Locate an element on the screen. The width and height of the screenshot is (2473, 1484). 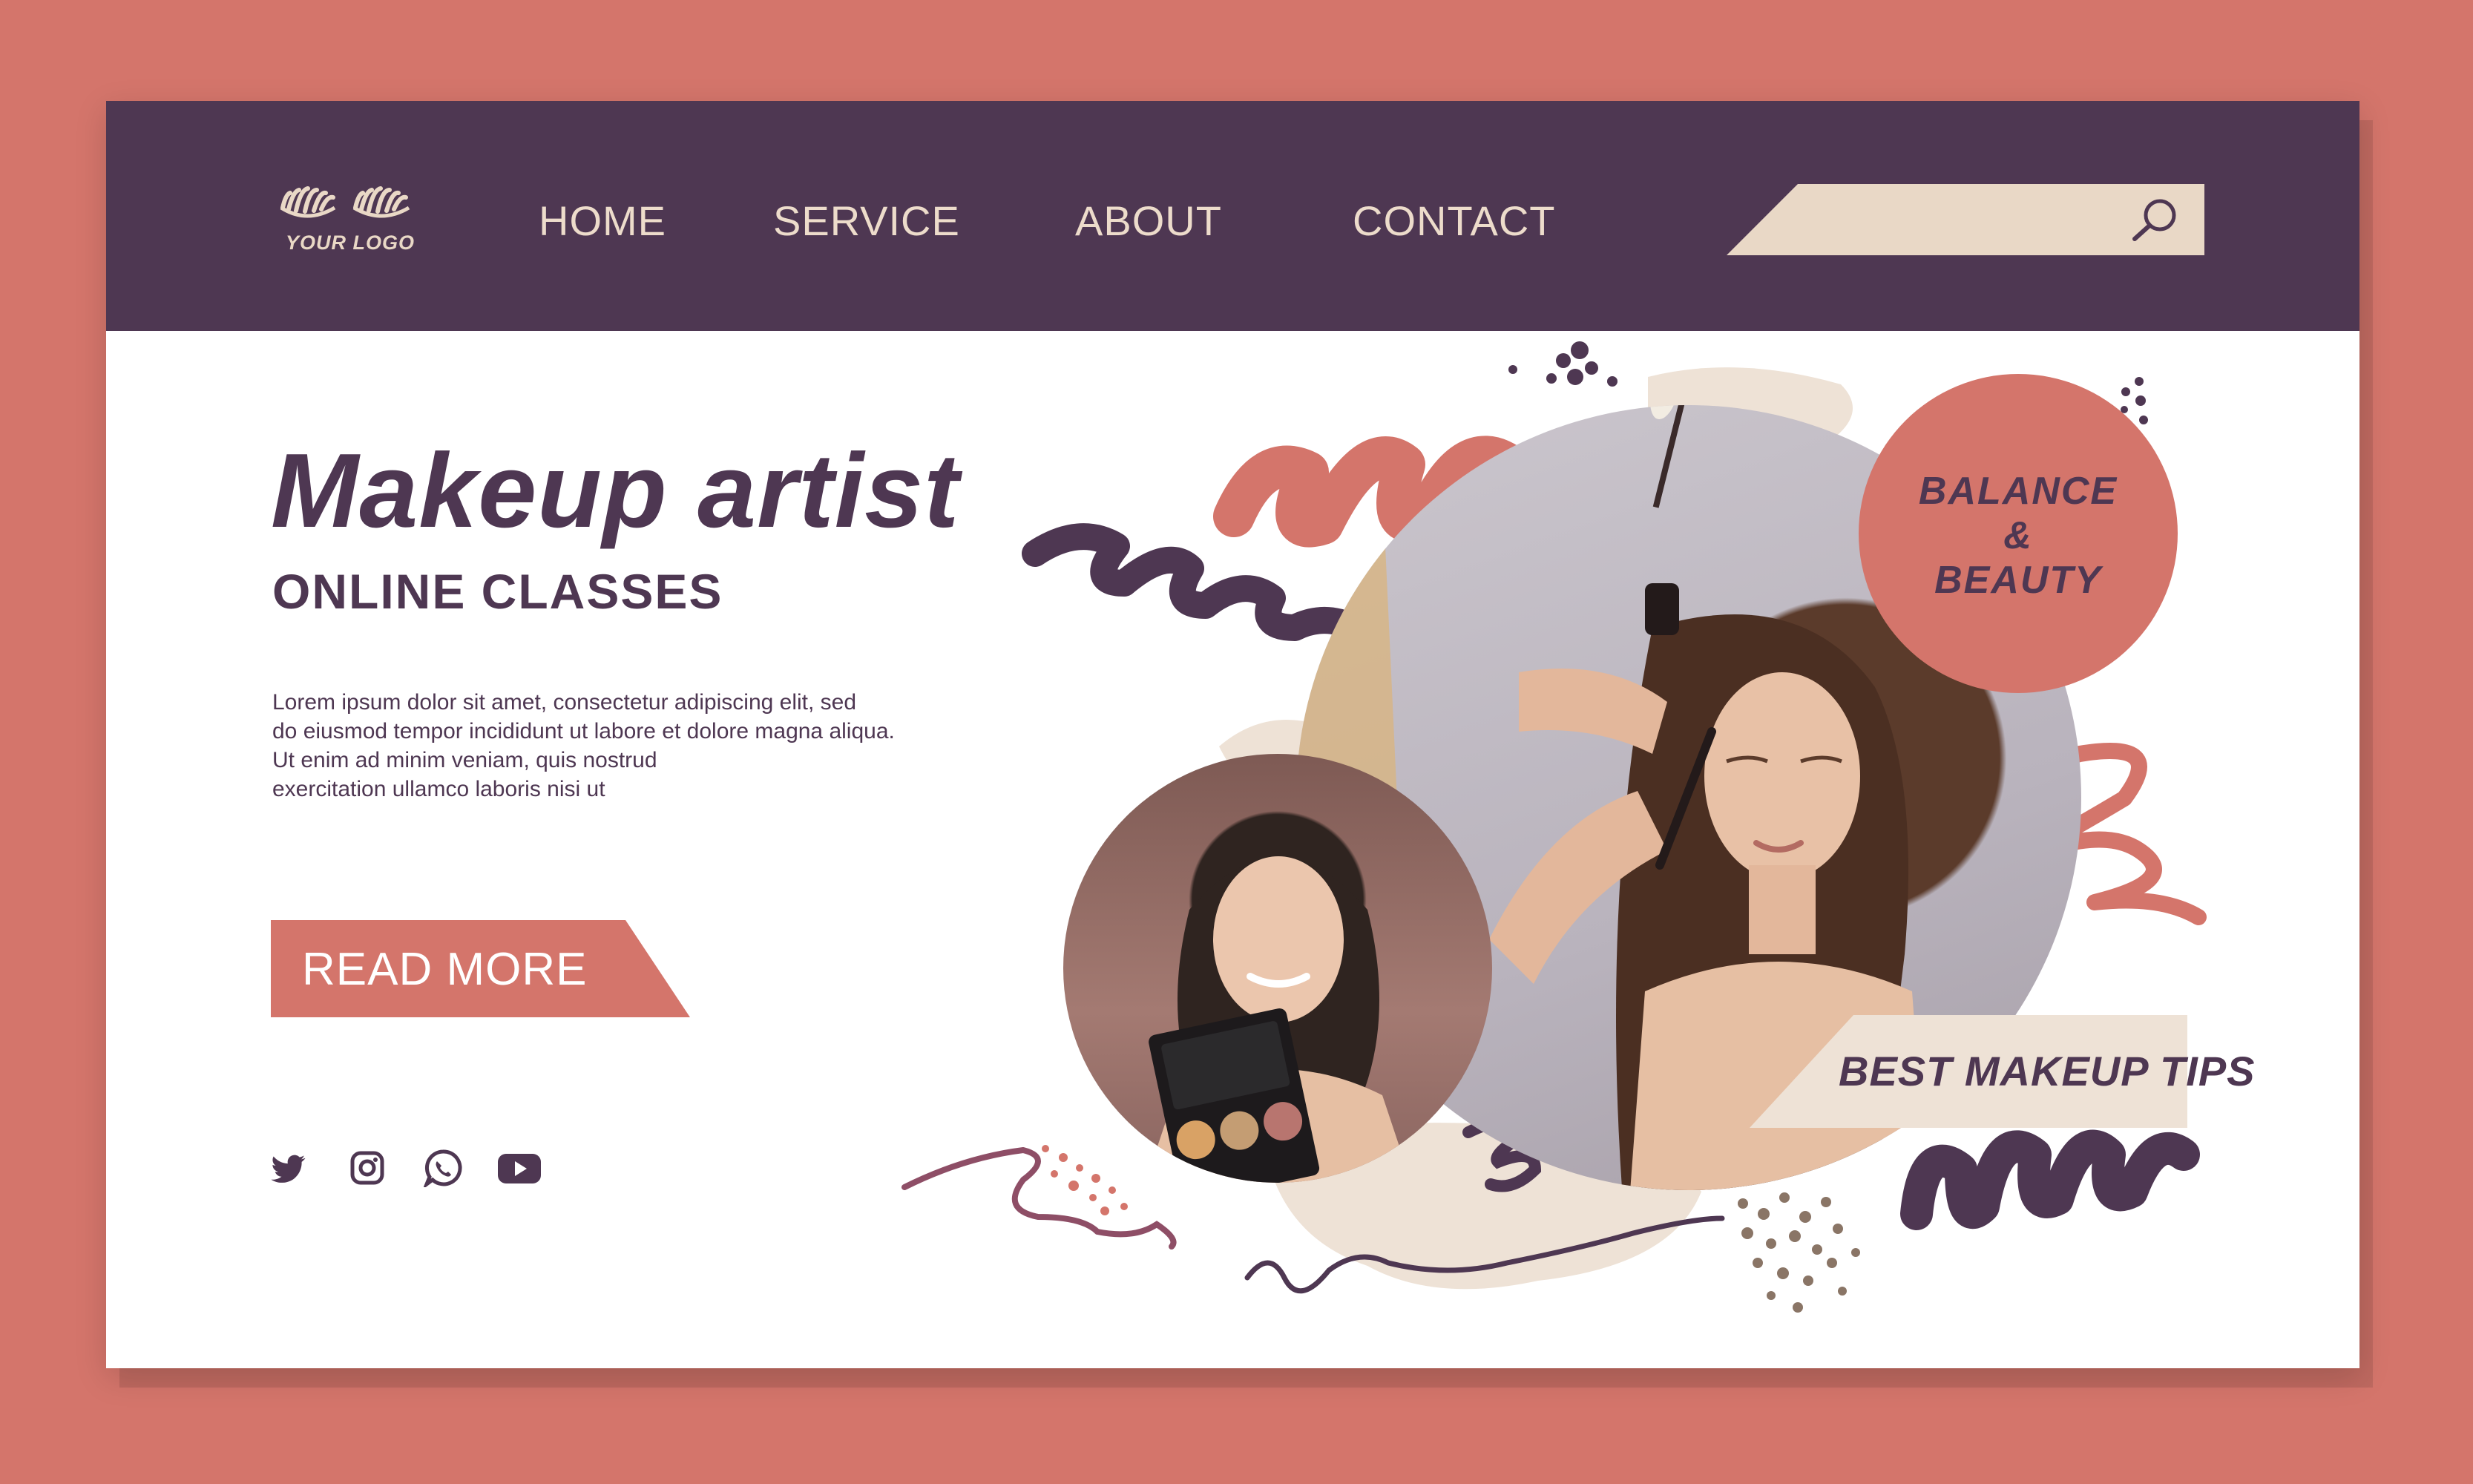
model-photo-palette is located at coordinates (1278, 968).